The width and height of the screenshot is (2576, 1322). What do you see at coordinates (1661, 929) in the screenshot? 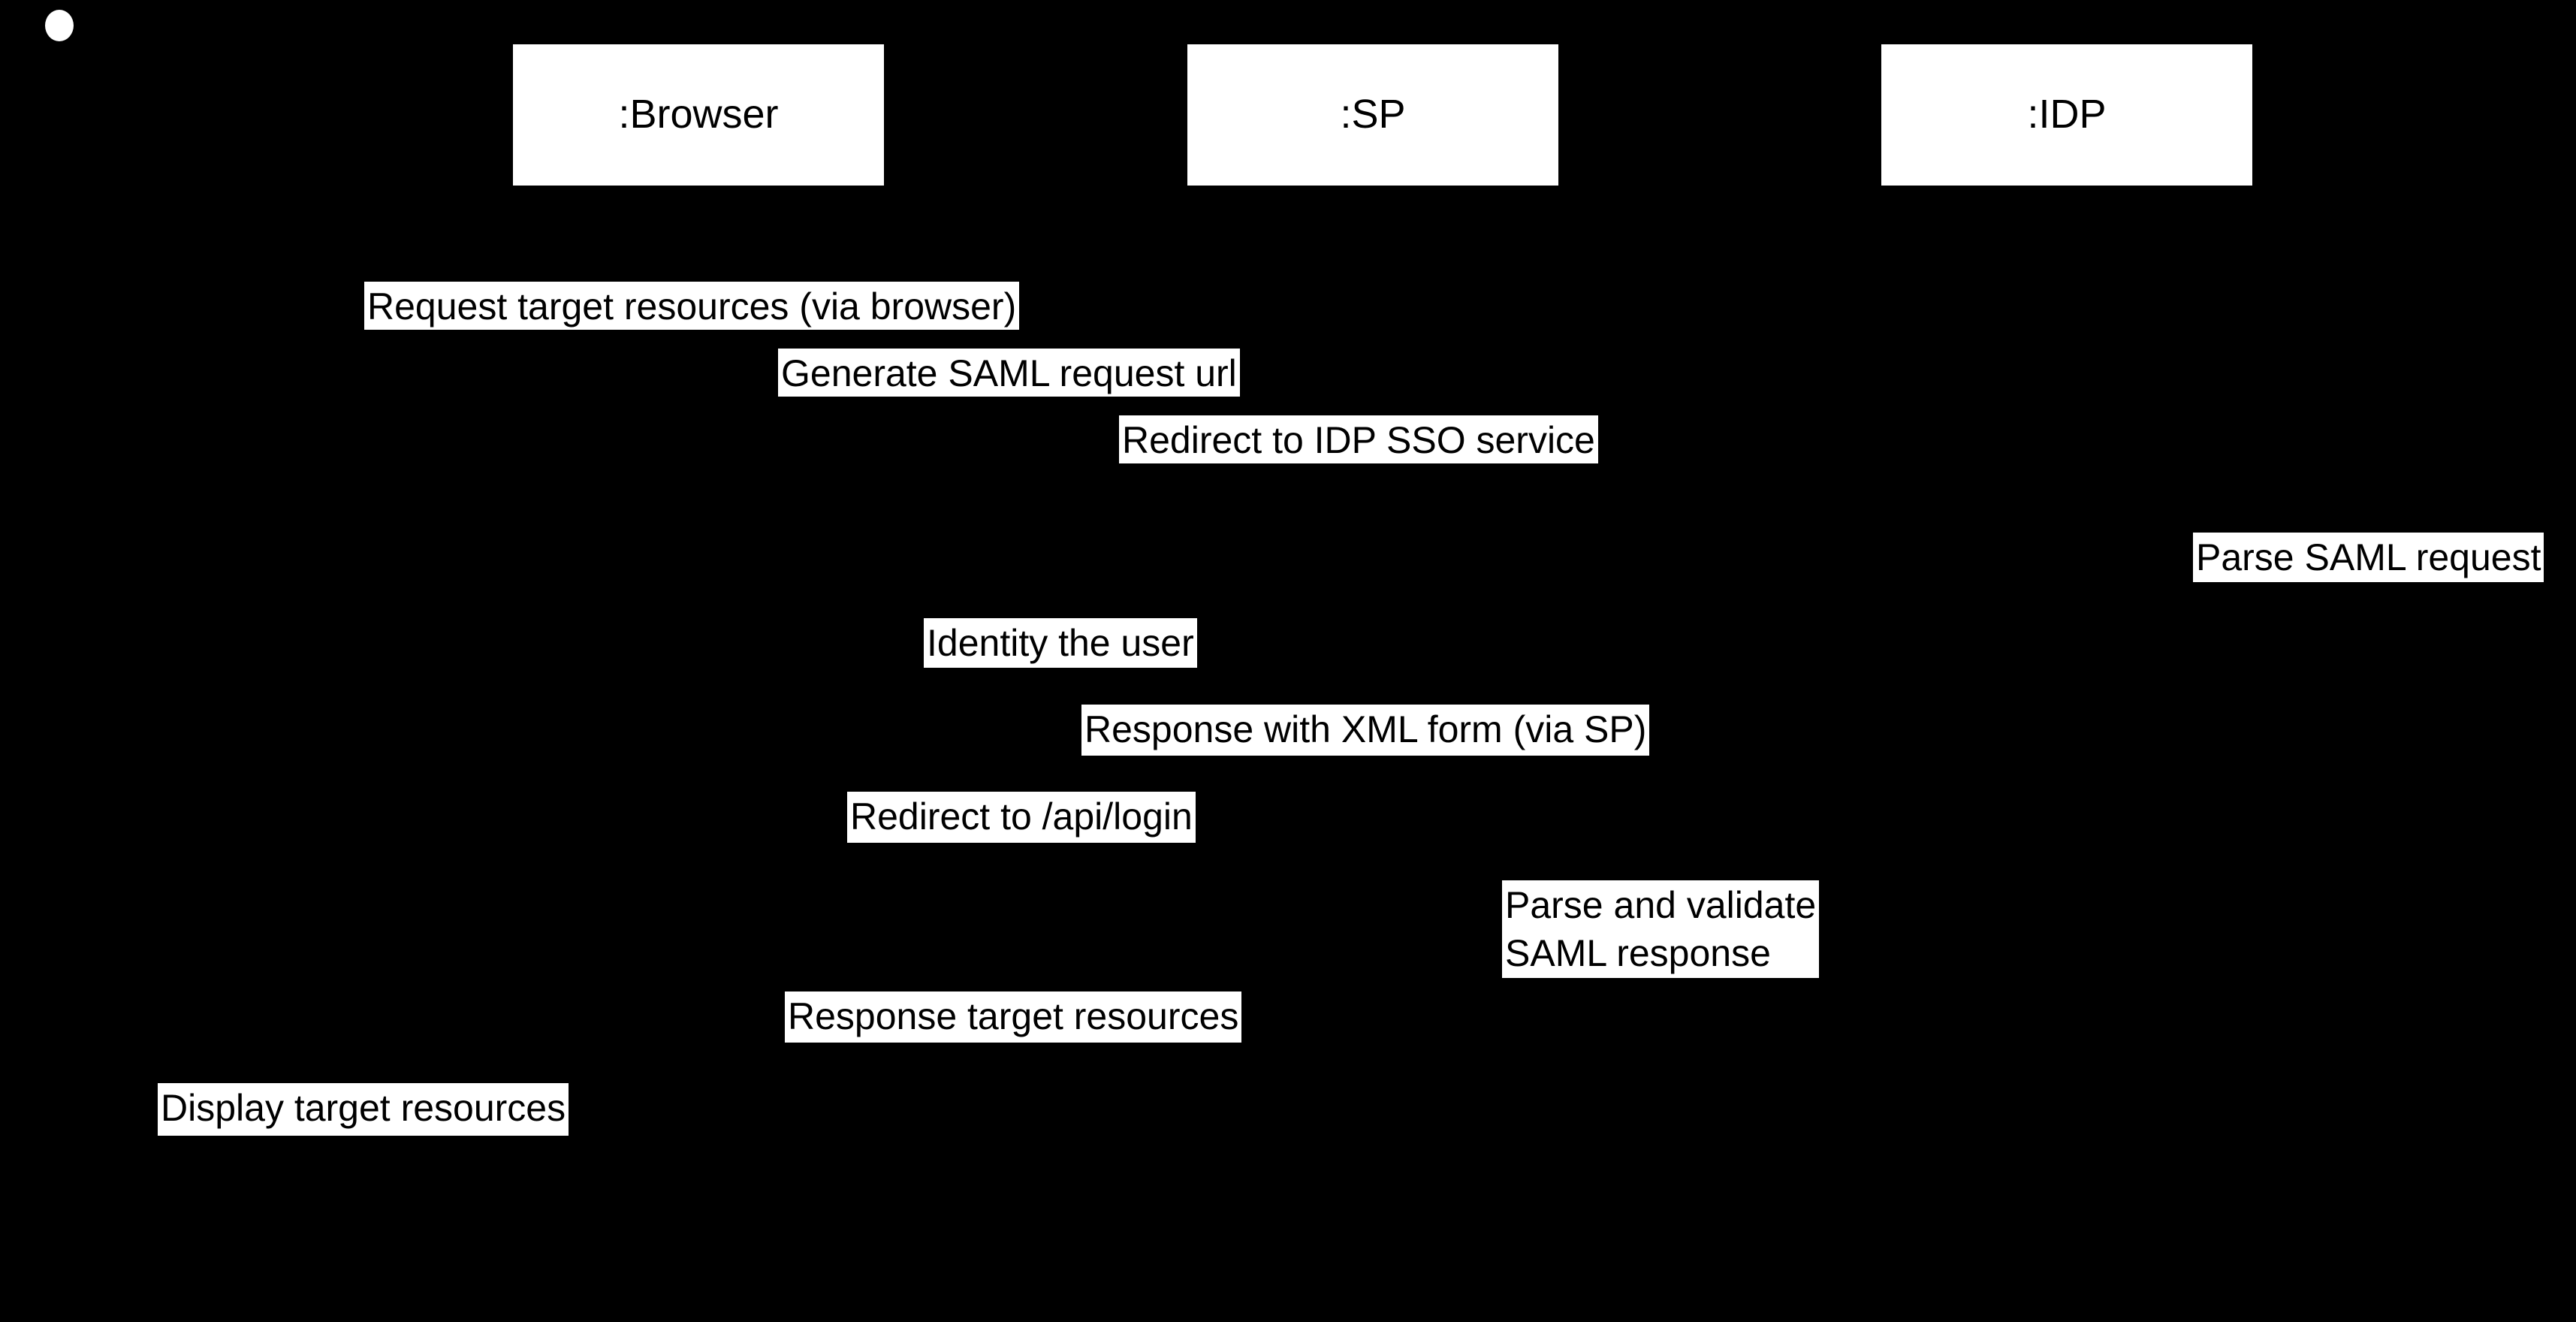
I see `message-label-8: Parse and validate SAML response` at bounding box center [1661, 929].